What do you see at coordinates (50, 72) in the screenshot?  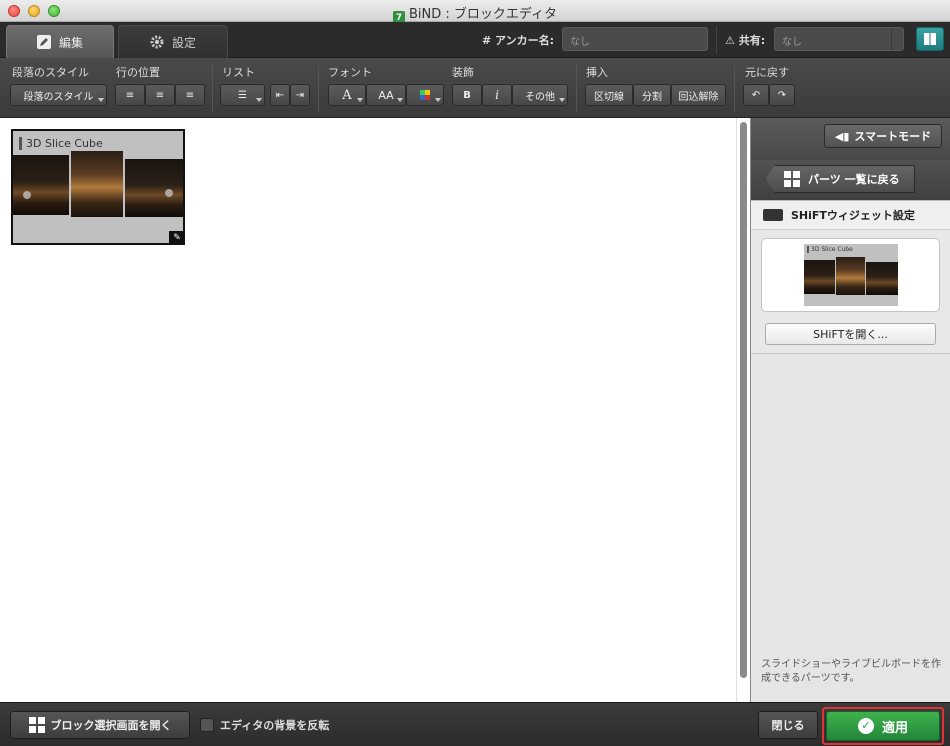 I see `paragraph-style-label: 段落のスタイル` at bounding box center [50, 72].